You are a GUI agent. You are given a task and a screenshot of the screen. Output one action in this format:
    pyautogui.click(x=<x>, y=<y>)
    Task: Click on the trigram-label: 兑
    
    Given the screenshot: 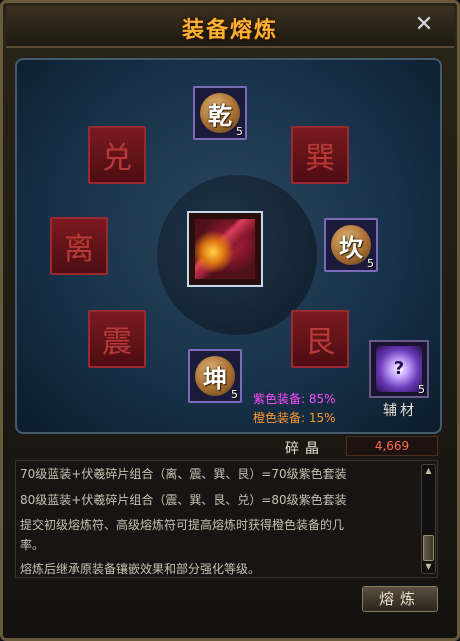 What is the action you would take?
    pyautogui.click(x=117, y=158)
    